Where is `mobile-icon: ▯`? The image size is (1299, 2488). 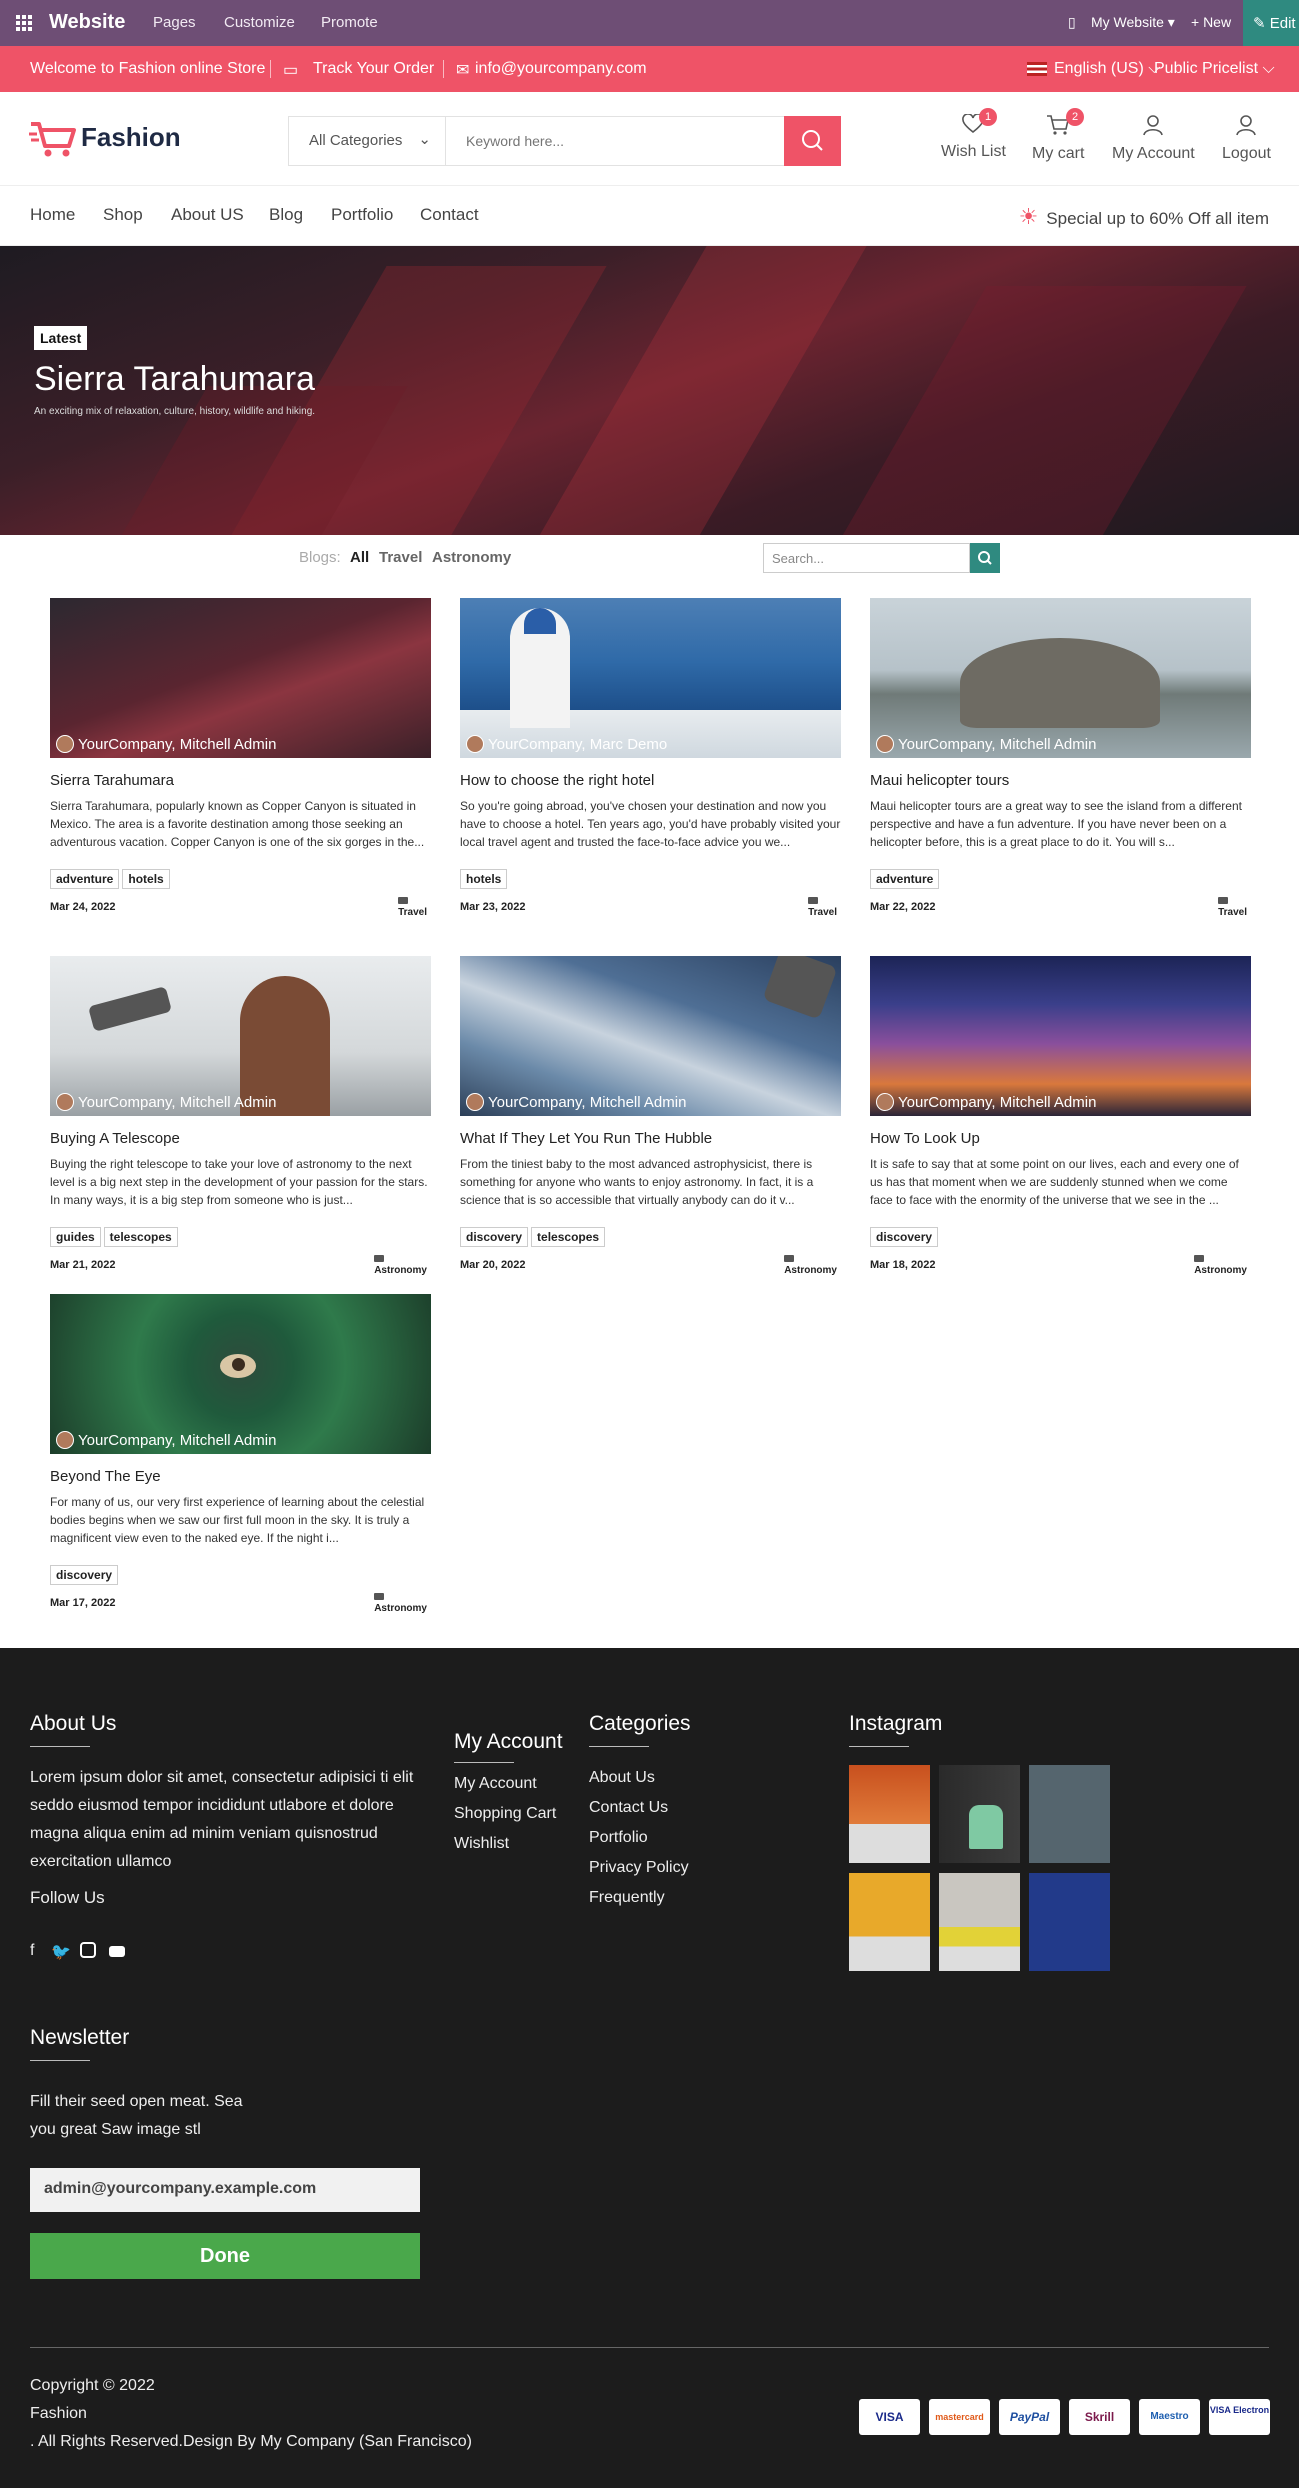 mobile-icon: ▯ is located at coordinates (1072, 22).